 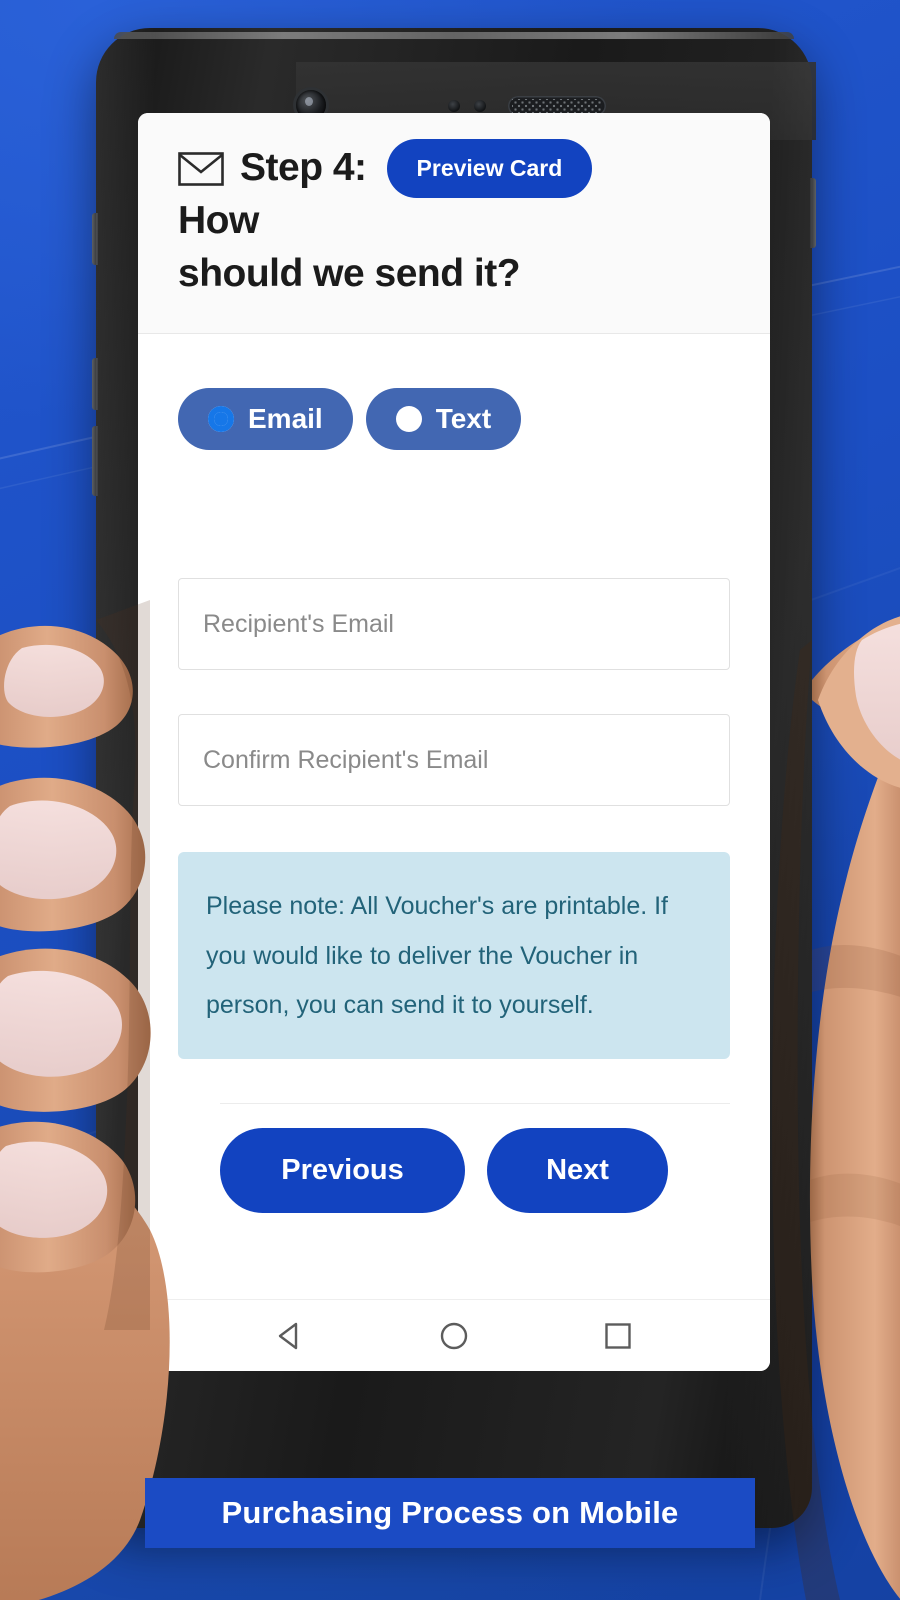 What do you see at coordinates (813, 213) in the screenshot?
I see `phone-power-button` at bounding box center [813, 213].